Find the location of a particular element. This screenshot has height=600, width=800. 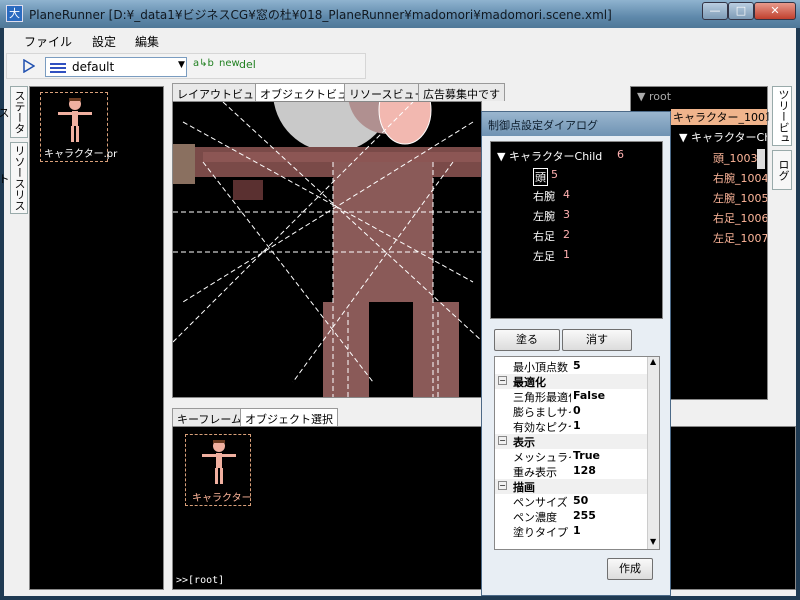

property-scrollbar: ▲ ▼ is located at coordinates (653, 453).